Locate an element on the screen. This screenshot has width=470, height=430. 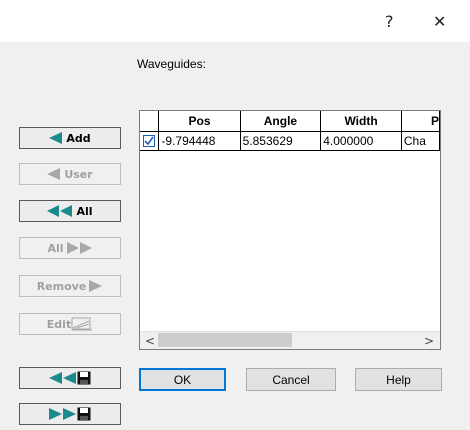
ok-button-label: OK is located at coordinates (182, 379).